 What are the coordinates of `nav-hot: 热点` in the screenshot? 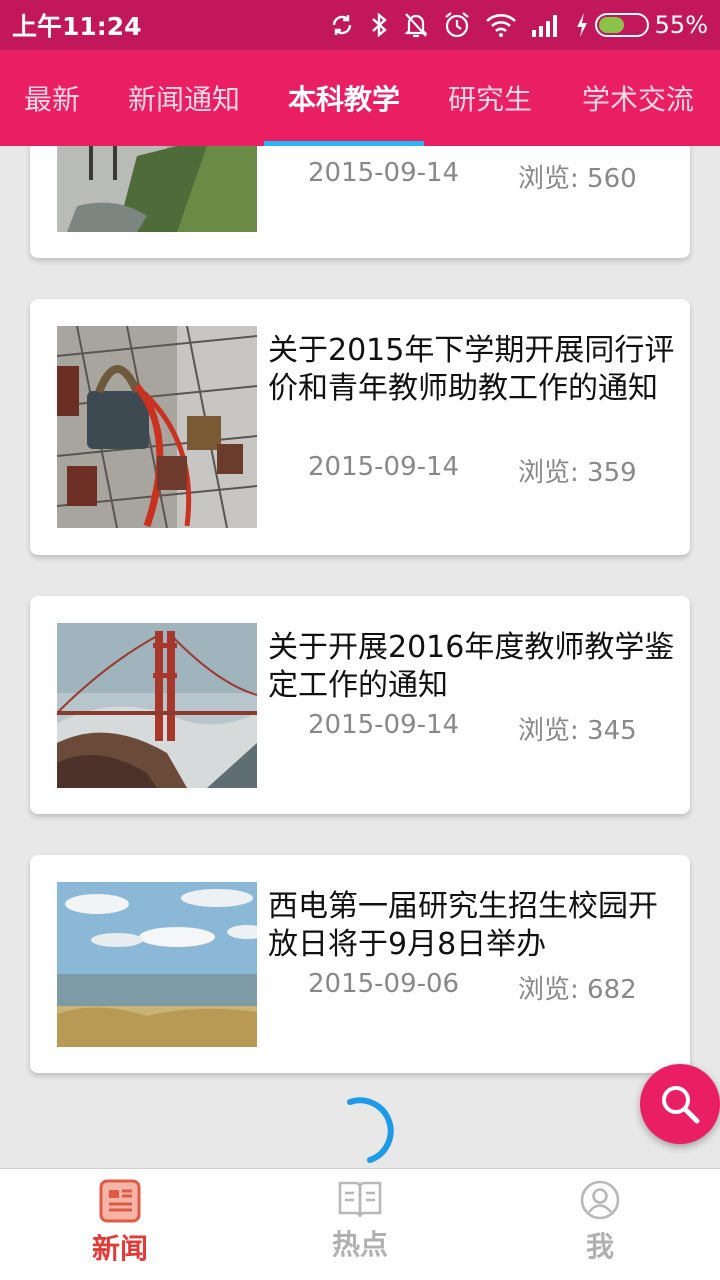 It's located at (360, 1224).